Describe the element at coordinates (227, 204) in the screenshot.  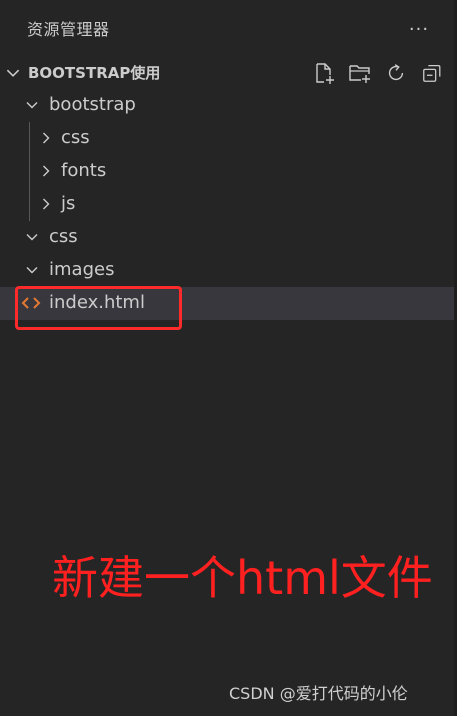
I see `tree-item-js: js` at that location.